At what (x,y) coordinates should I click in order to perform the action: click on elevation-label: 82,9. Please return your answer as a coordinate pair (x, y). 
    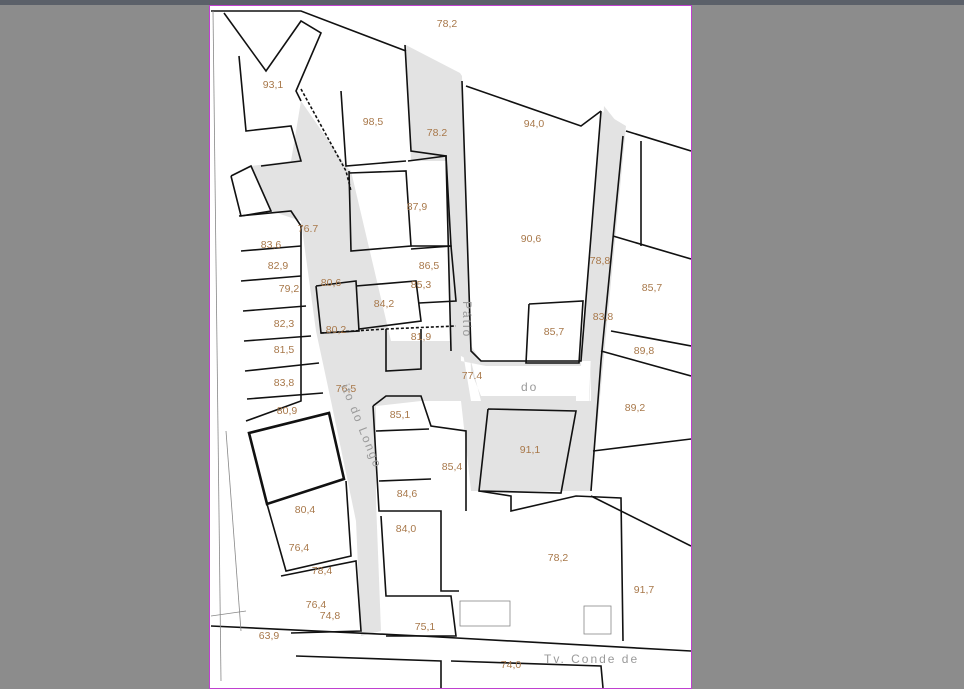
    Looking at the image, I should click on (278, 266).